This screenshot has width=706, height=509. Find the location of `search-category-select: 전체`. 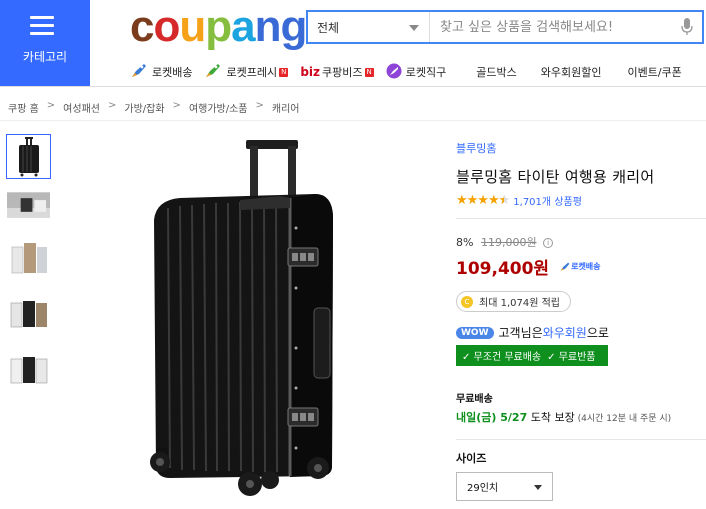

search-category-select: 전체 is located at coordinates (369, 27).